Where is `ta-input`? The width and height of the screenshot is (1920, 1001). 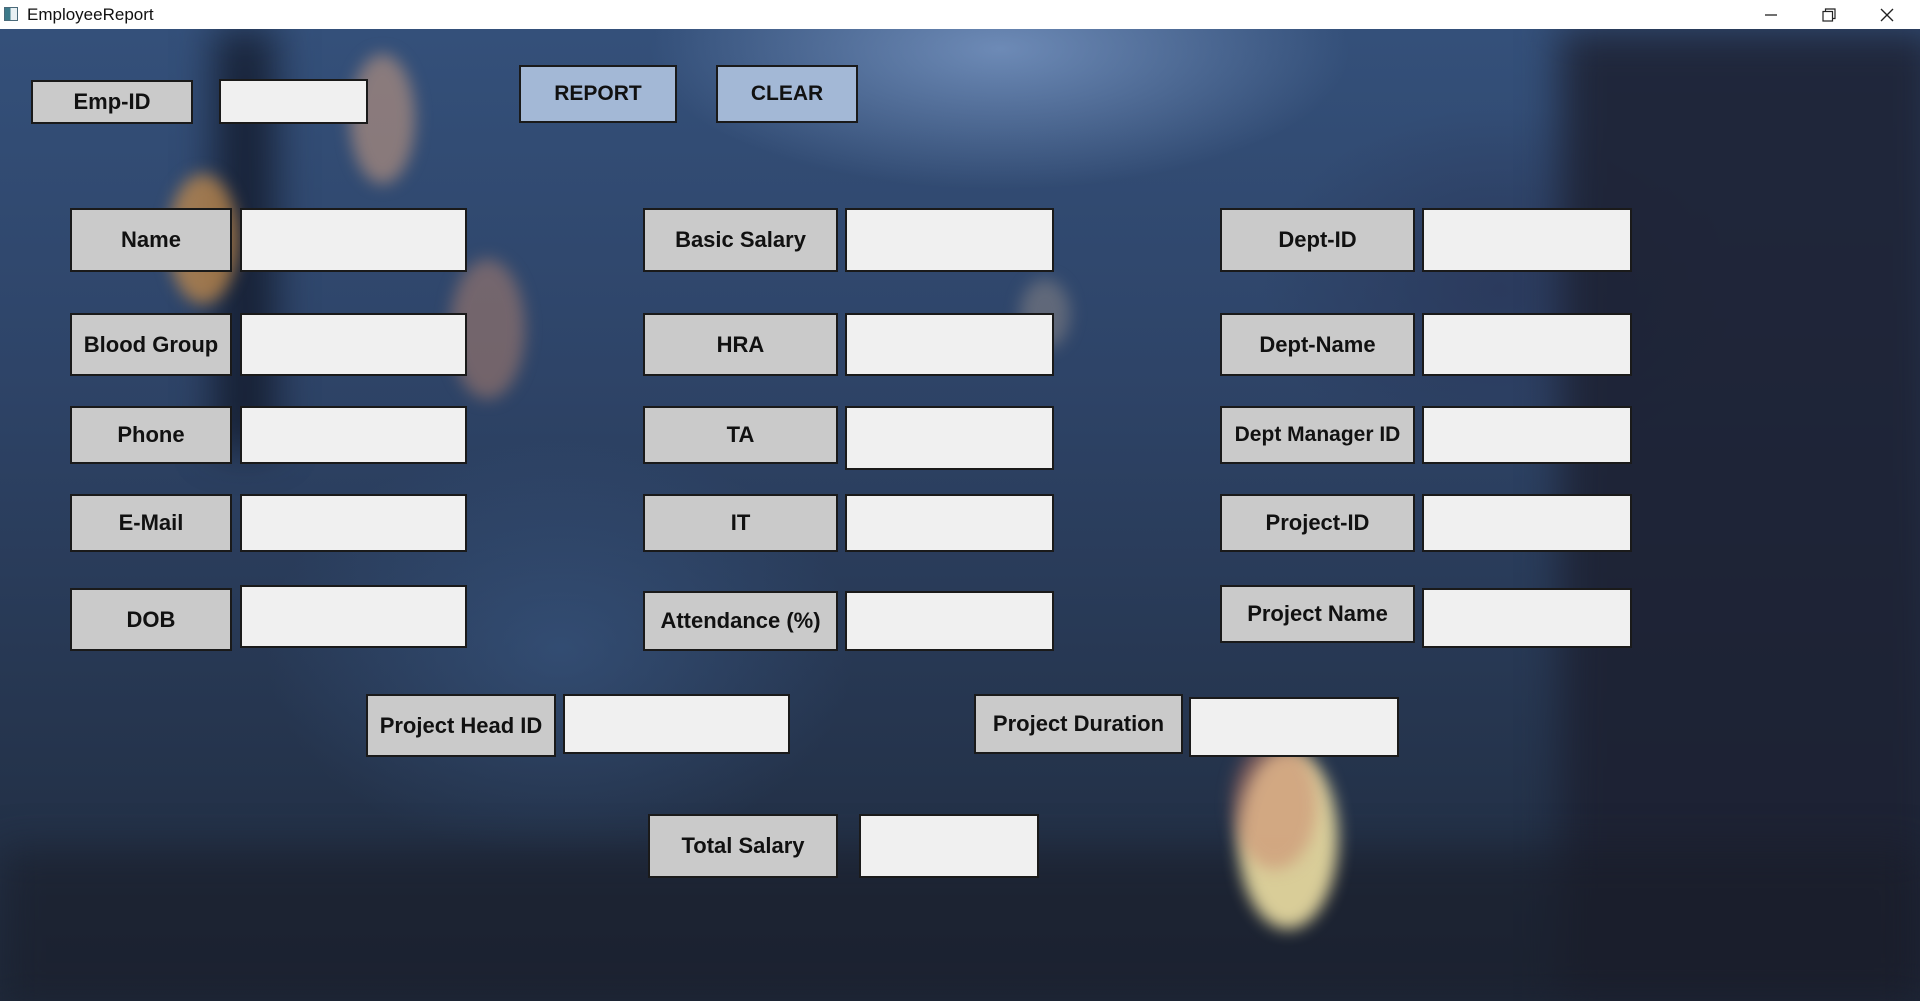 ta-input is located at coordinates (949, 438).